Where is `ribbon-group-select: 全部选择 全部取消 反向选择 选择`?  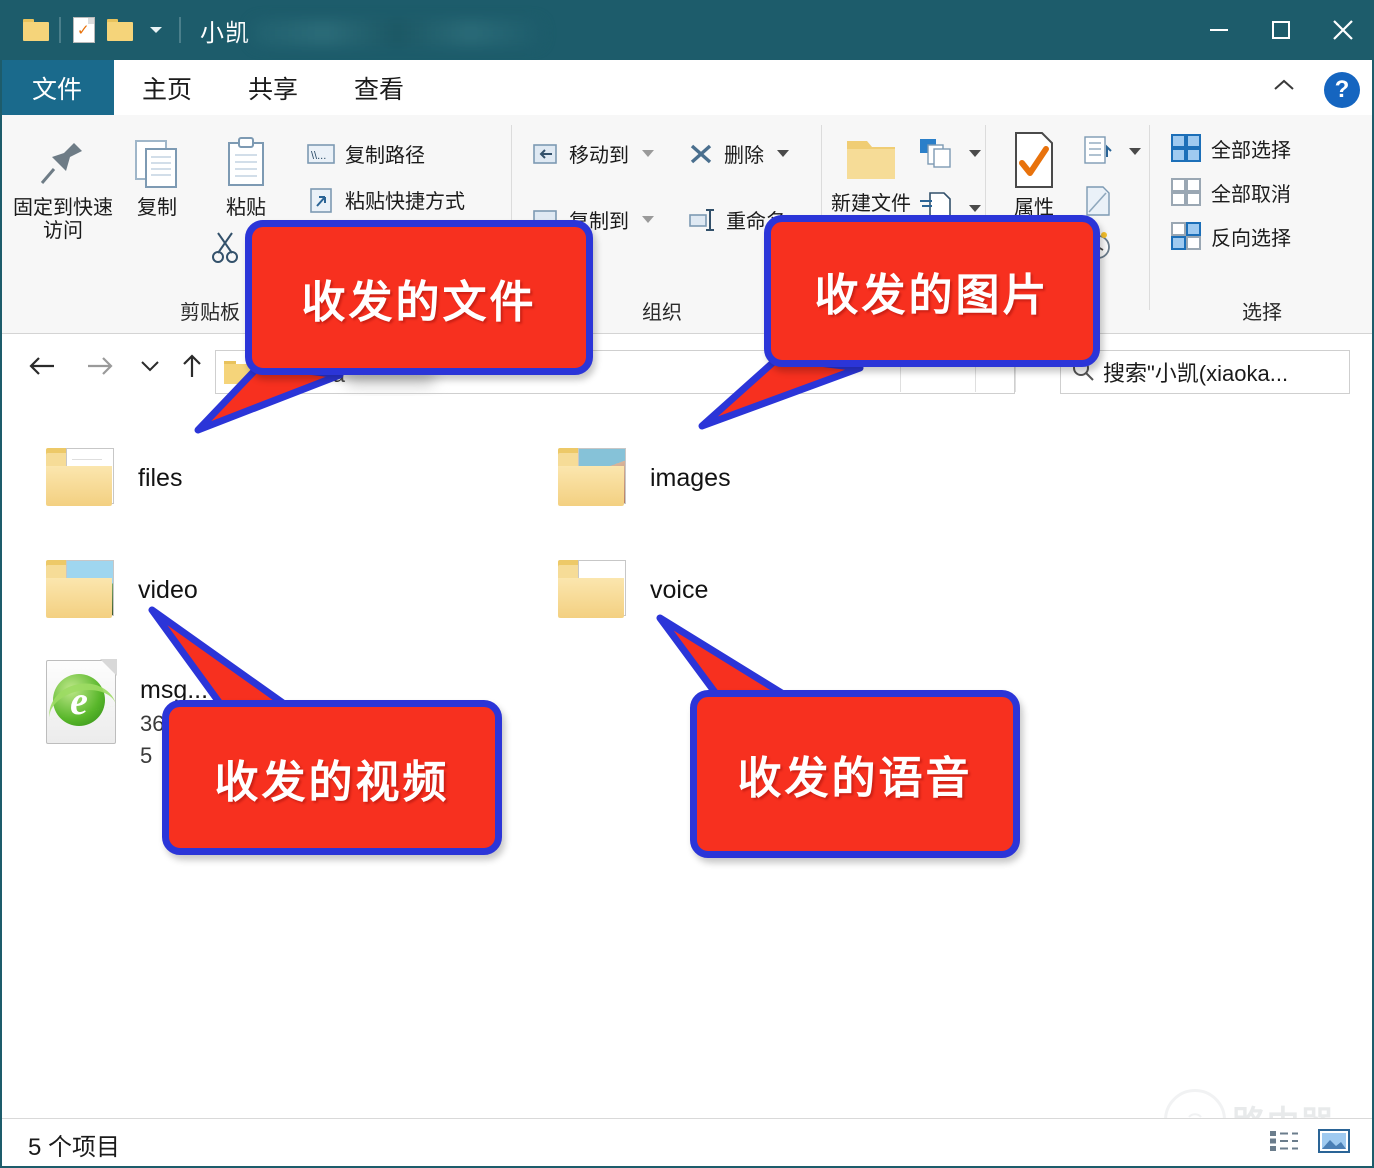 ribbon-group-select: 全部选择 全部取消 反向选择 选择 is located at coordinates (1262, 224).